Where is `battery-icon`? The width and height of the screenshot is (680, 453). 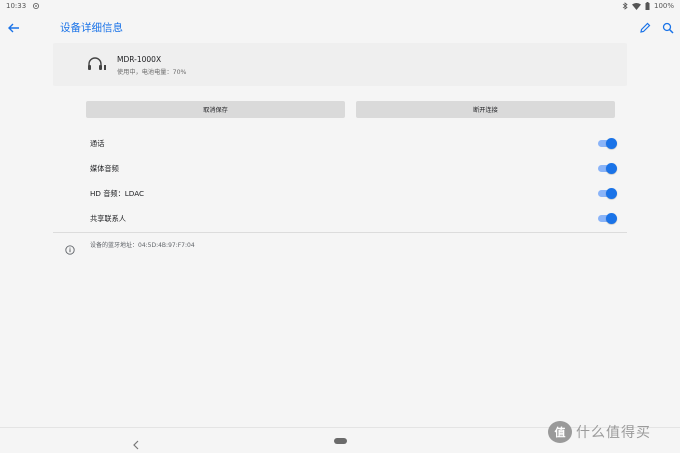
battery-icon is located at coordinates (647, 6).